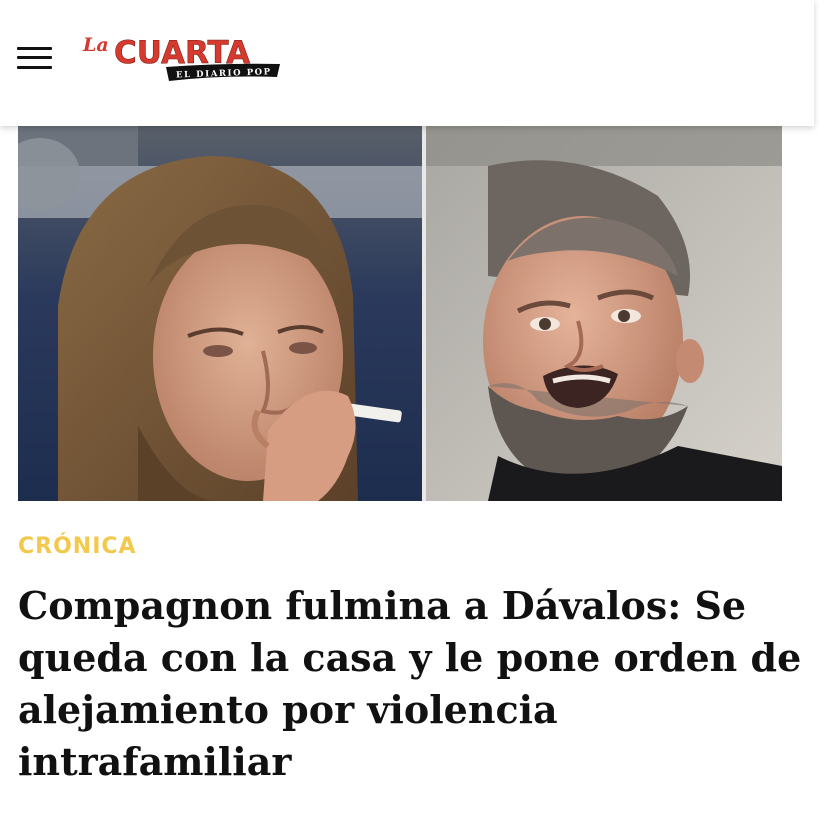 The image size is (828, 829). What do you see at coordinates (185, 58) in the screenshot?
I see `site-logo: La CUARTA EL DIARIO POP` at bounding box center [185, 58].